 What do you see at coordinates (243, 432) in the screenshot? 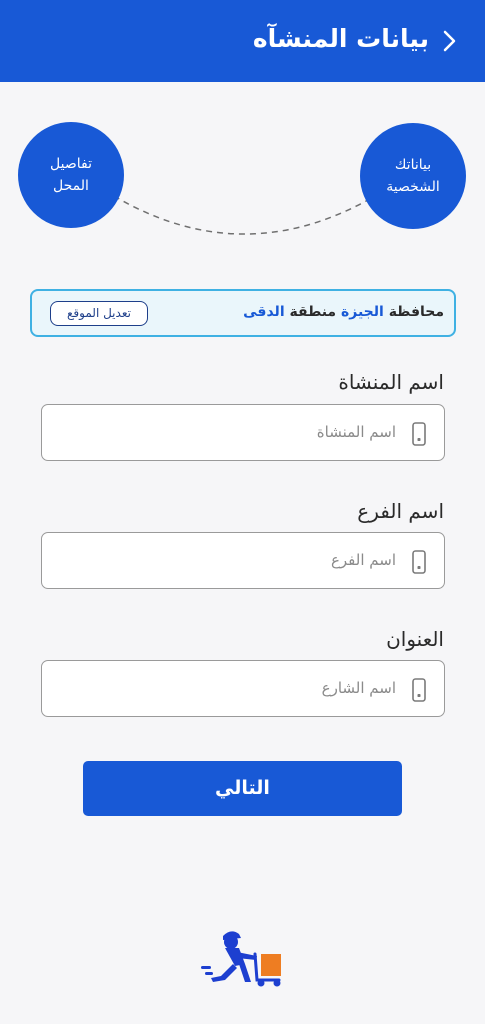
I see `establishment-name-input: اسم المنشاة` at bounding box center [243, 432].